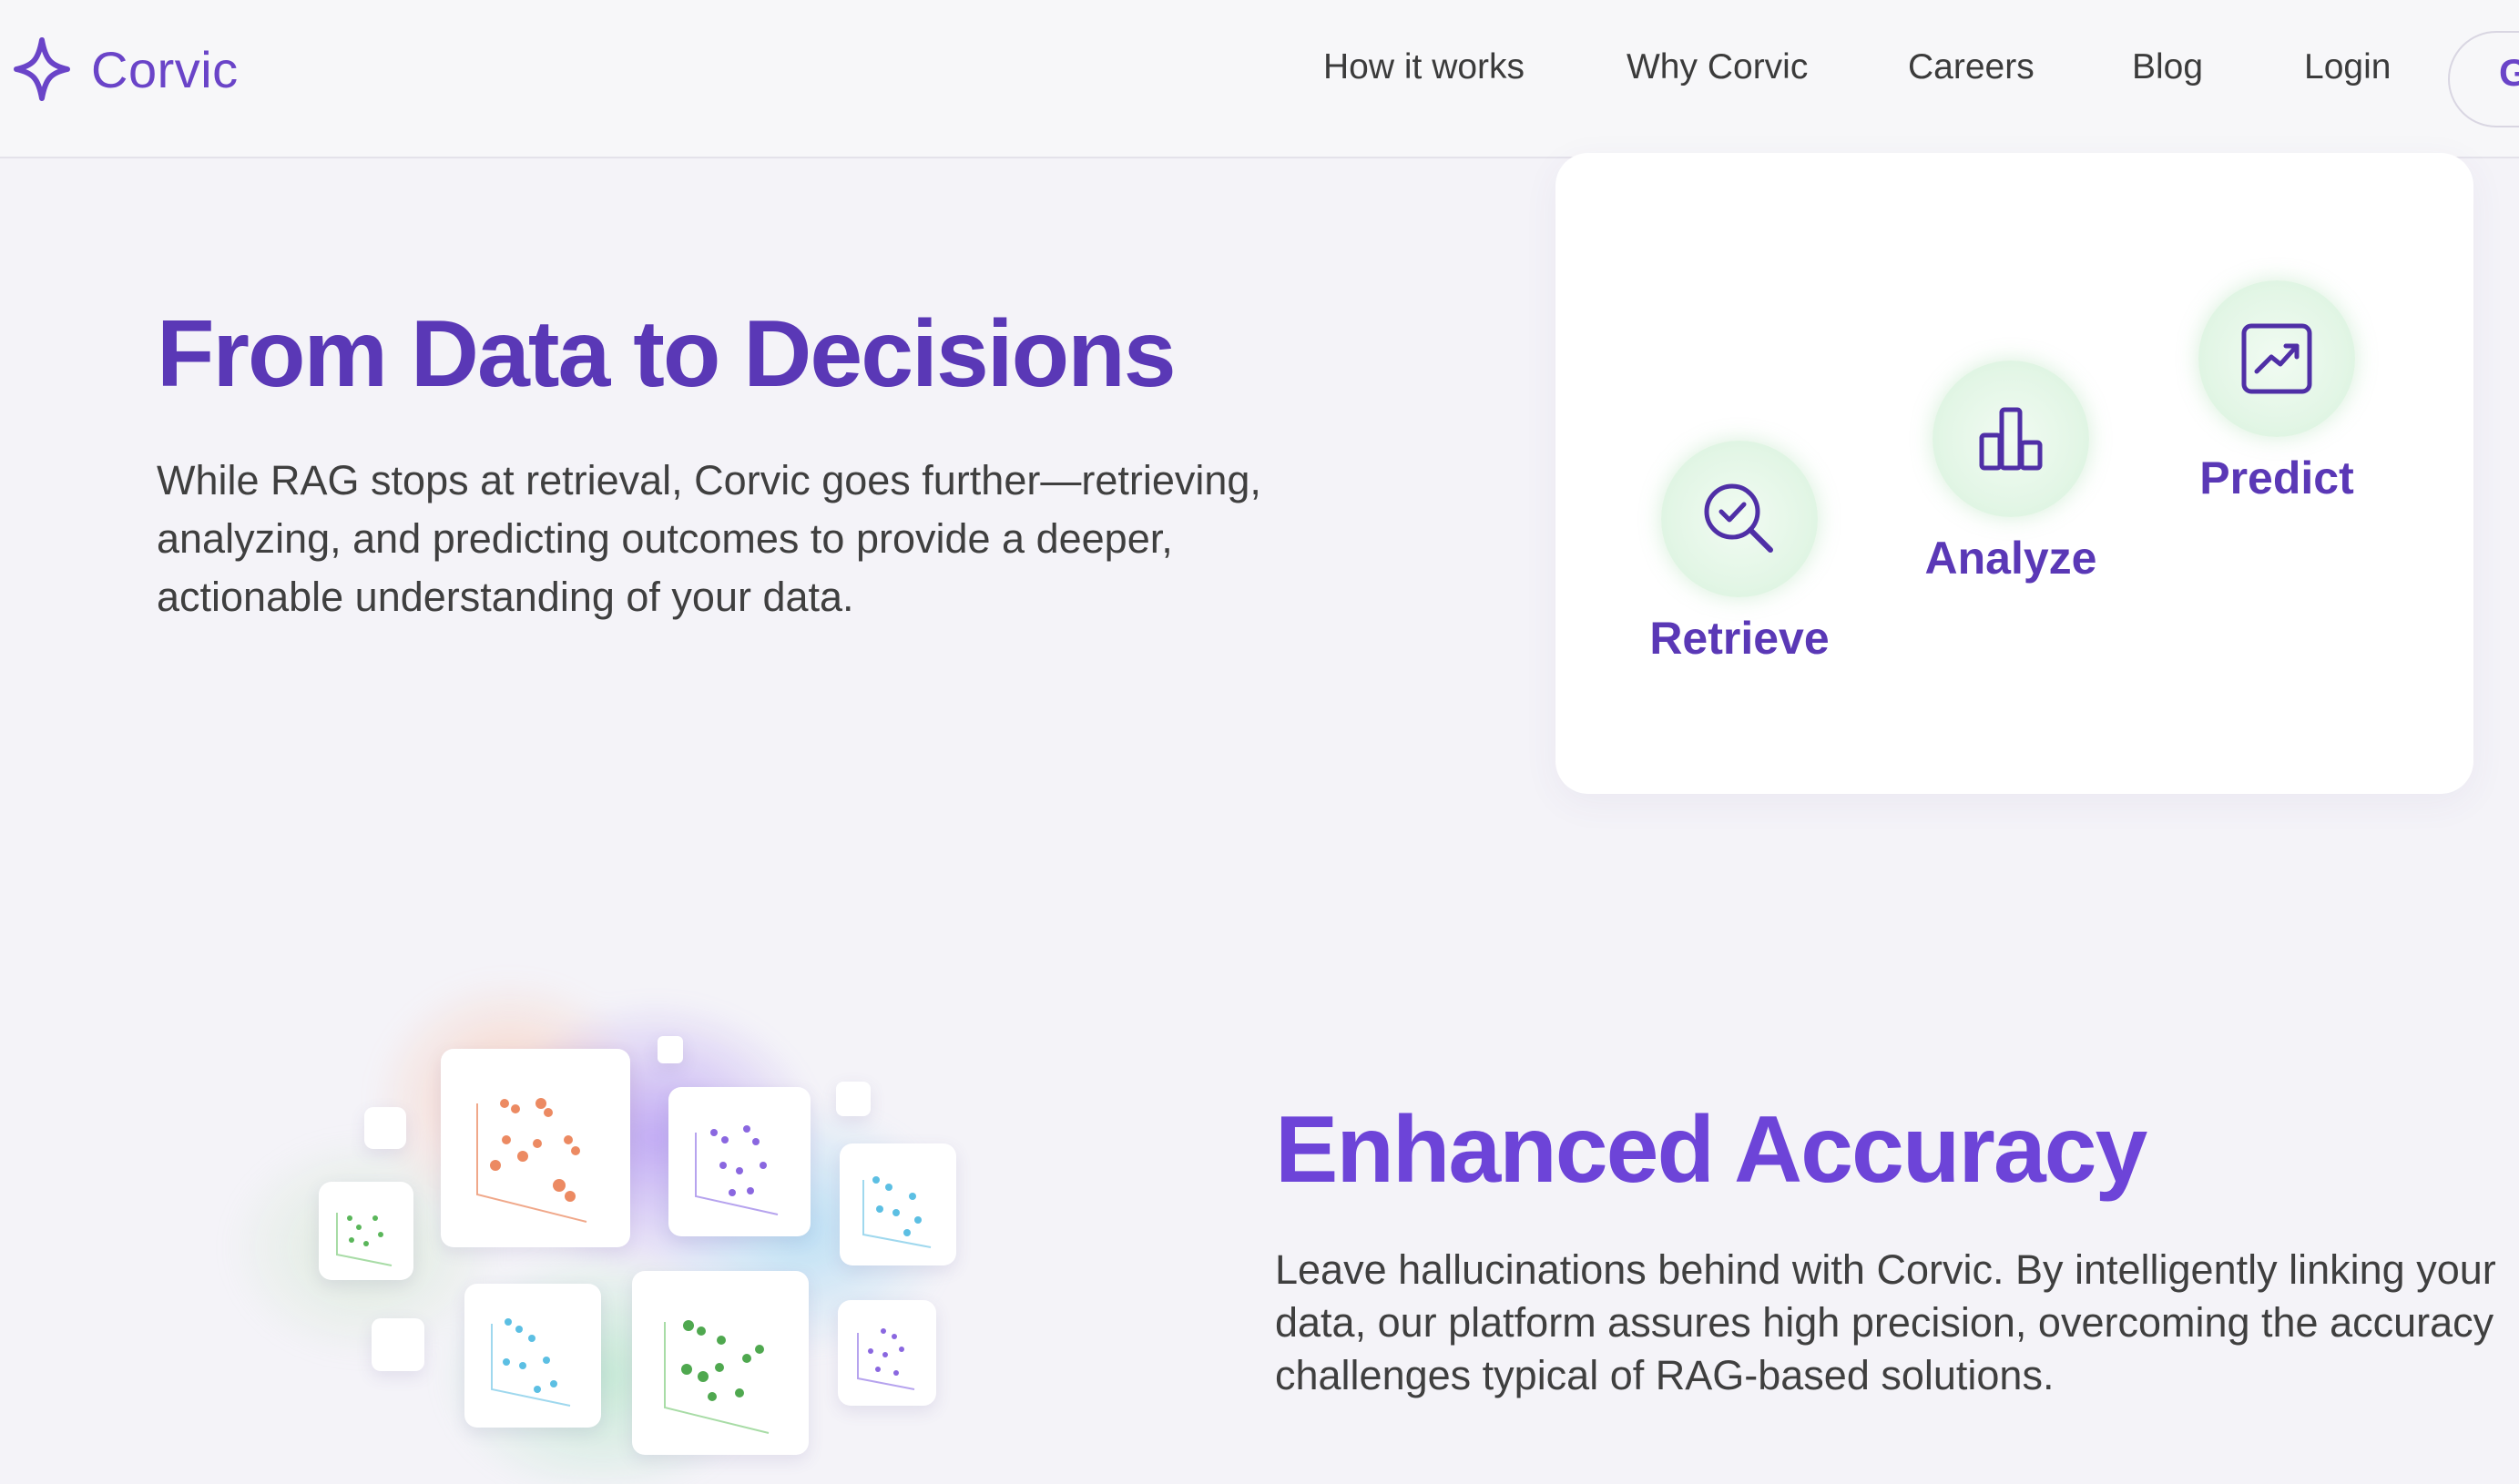 The width and height of the screenshot is (2519, 1484). What do you see at coordinates (1971, 67) in the screenshot?
I see `nav-careers: Careers` at bounding box center [1971, 67].